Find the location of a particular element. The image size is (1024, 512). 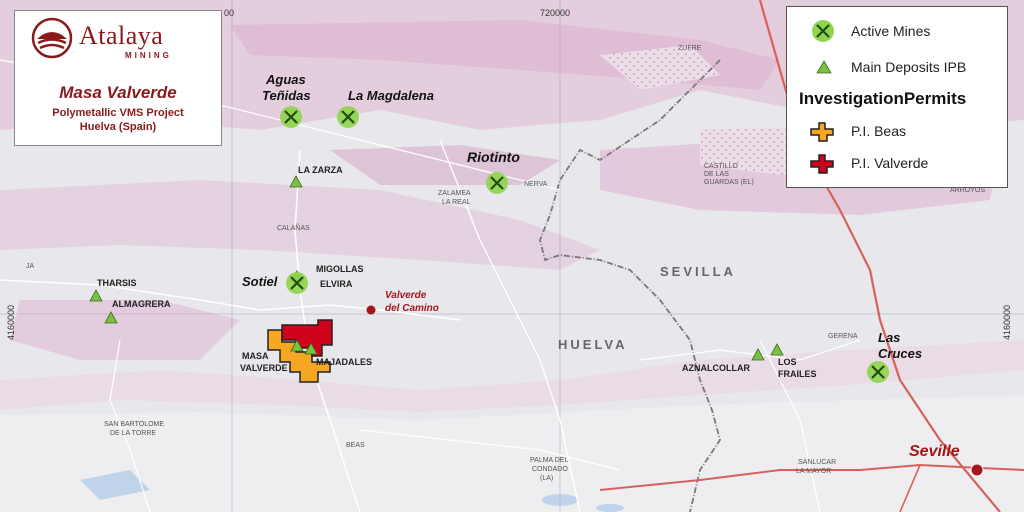

deposit-label-elvira: ELVIRA is located at coordinates (336, 284).